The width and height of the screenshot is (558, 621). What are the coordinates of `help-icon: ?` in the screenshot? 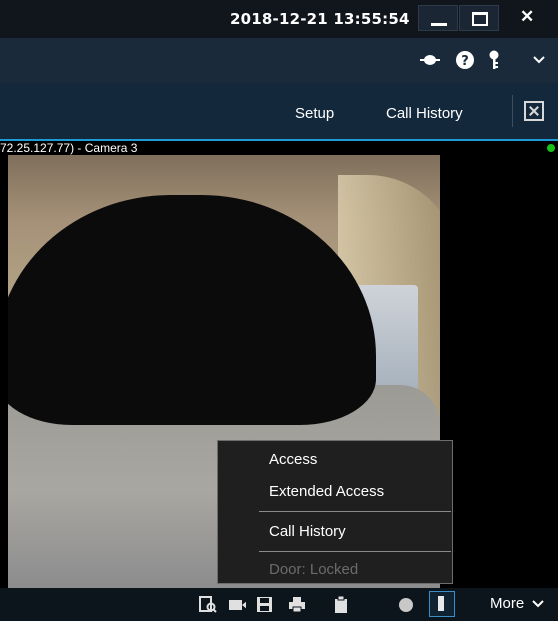 It's located at (465, 60).